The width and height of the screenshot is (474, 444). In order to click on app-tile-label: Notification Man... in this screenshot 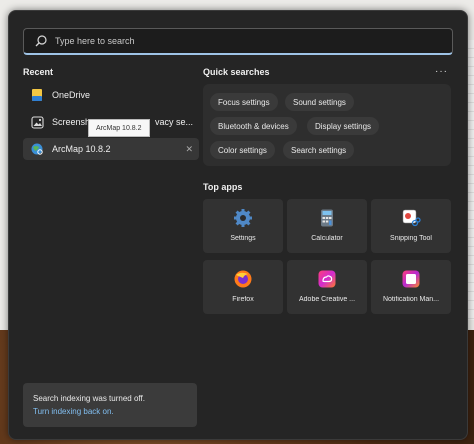, I will do `click(411, 299)`.